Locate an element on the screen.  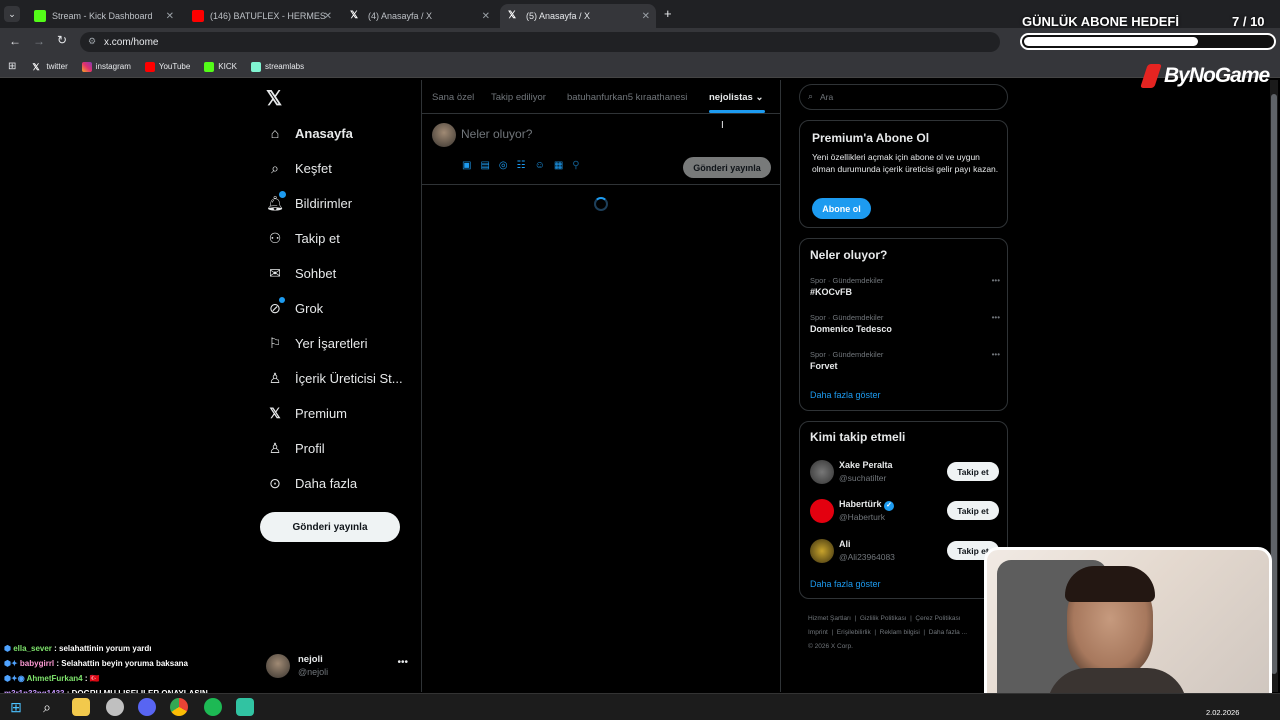
gif-icon: ▤ is located at coordinates (484, 165).